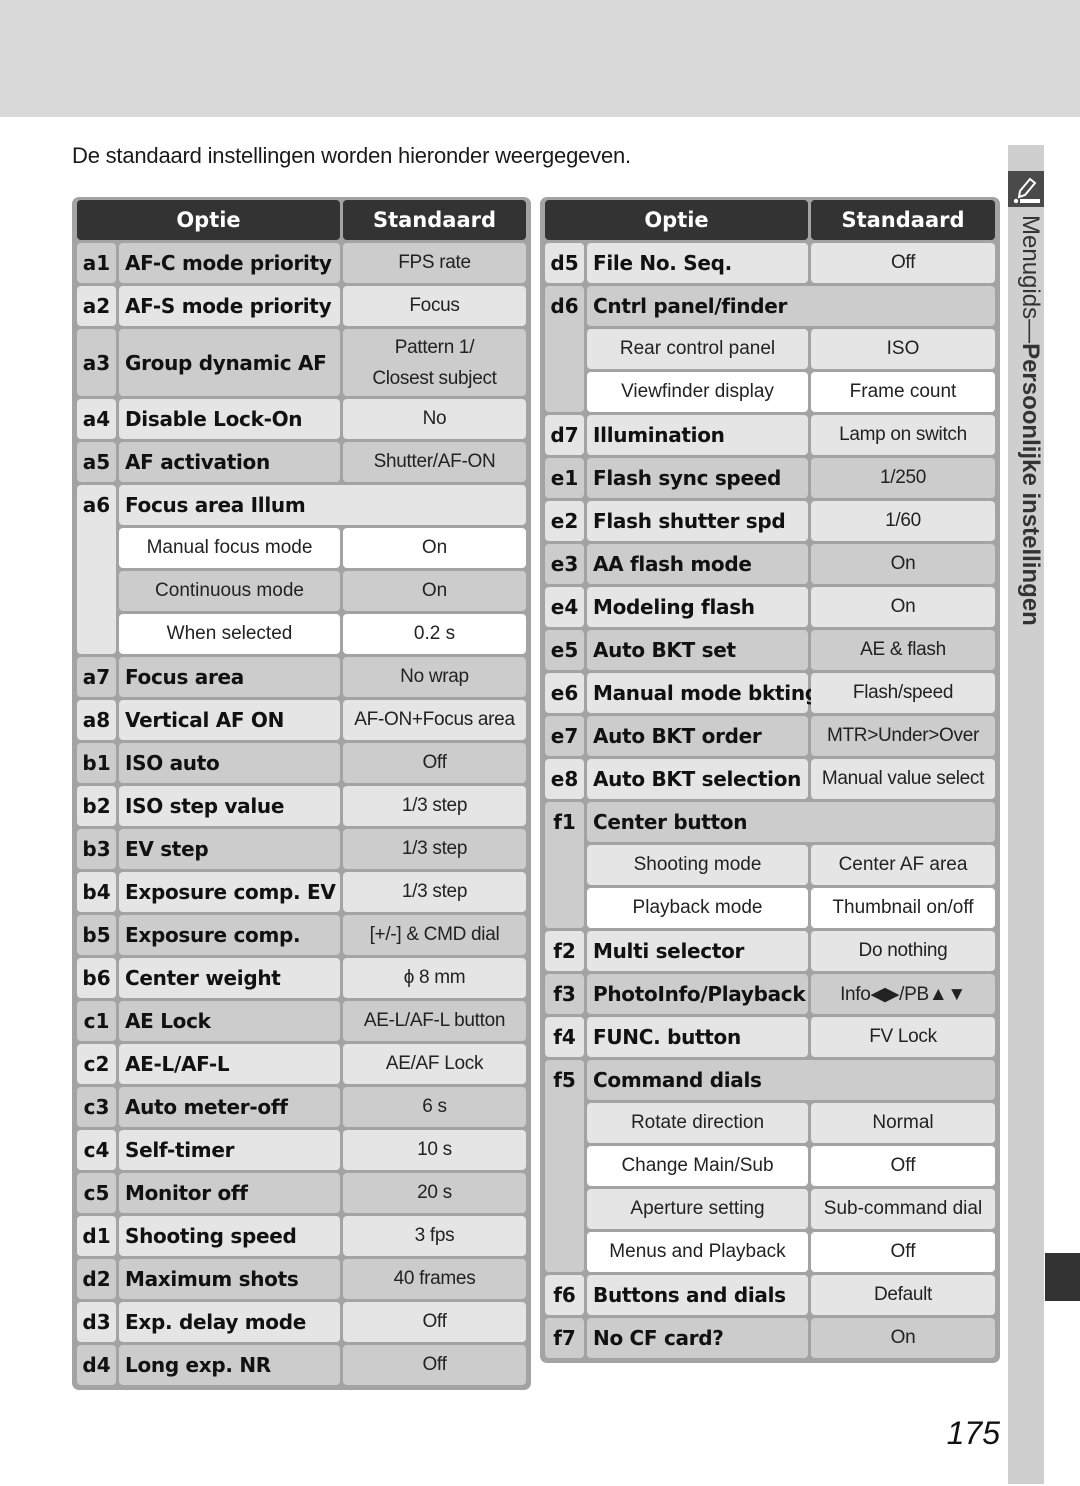  What do you see at coordinates (96, 1193) in the screenshot?
I see `option-id: c5` at bounding box center [96, 1193].